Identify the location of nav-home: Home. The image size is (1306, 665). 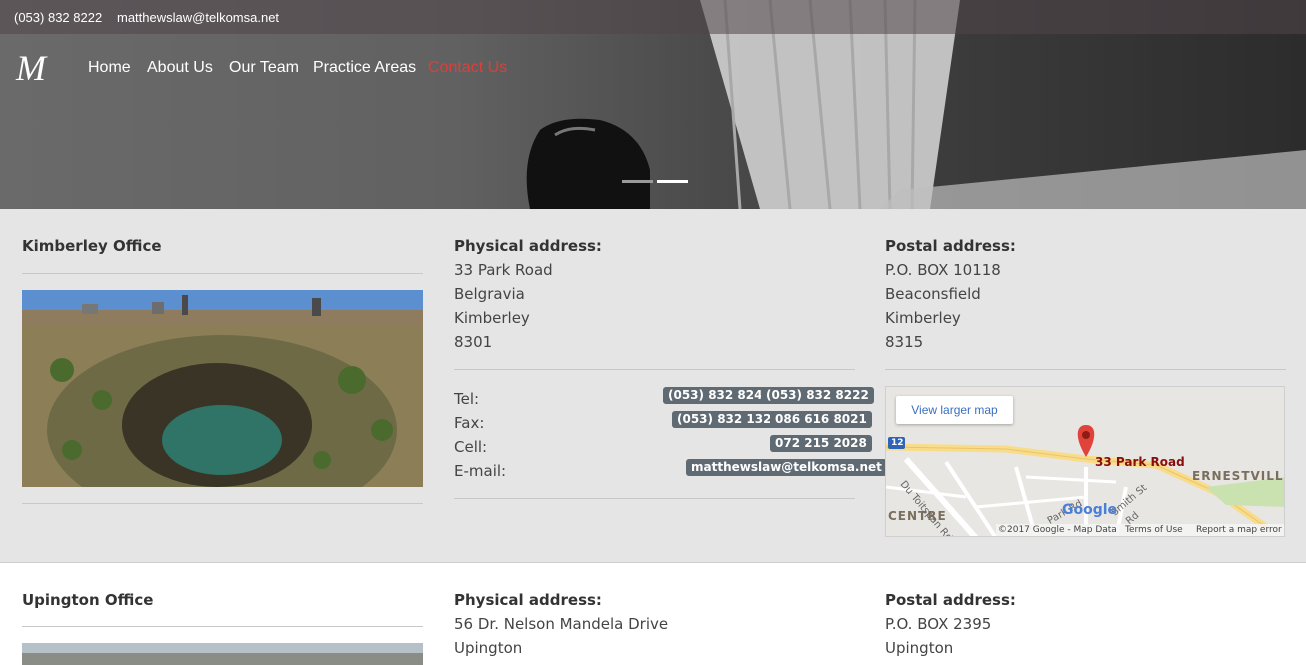
(109, 68).